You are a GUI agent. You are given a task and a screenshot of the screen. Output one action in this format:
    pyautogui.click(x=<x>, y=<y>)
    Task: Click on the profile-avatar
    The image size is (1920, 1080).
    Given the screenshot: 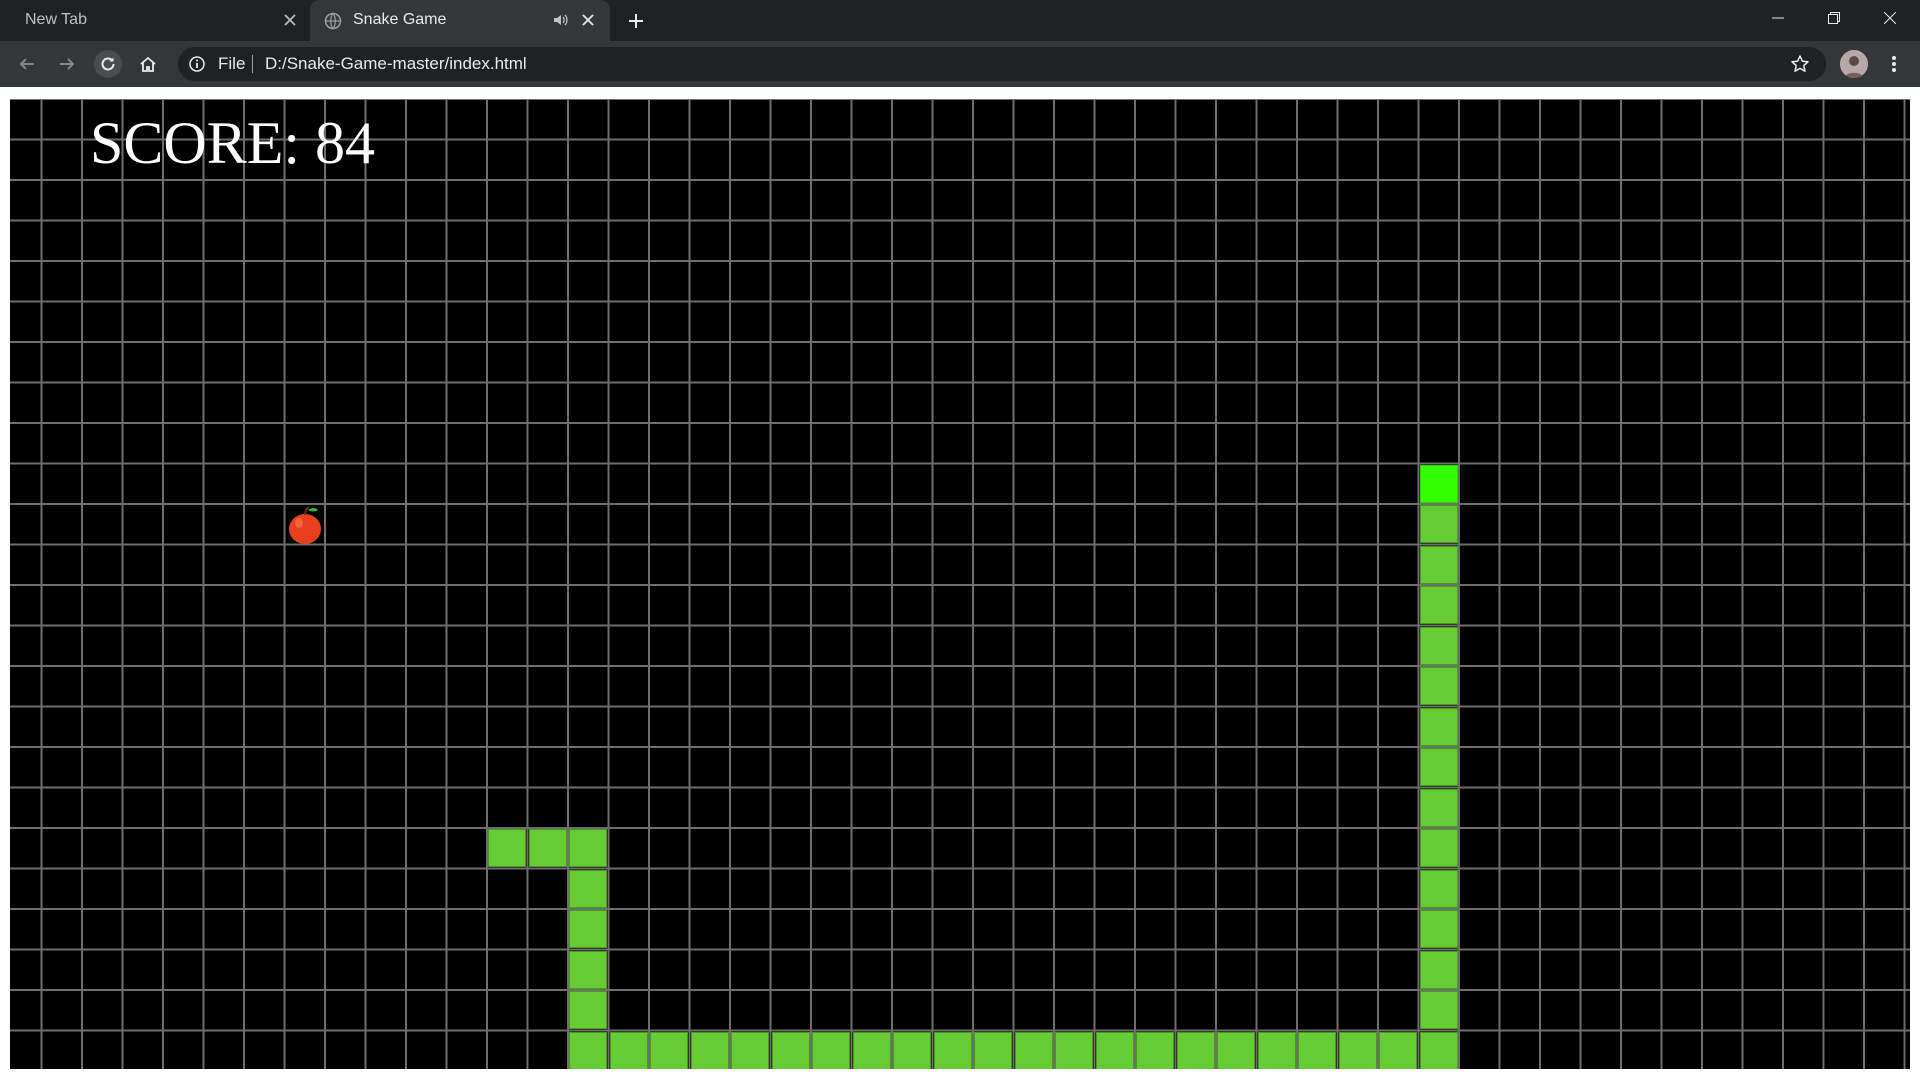 What is the action you would take?
    pyautogui.click(x=1854, y=64)
    